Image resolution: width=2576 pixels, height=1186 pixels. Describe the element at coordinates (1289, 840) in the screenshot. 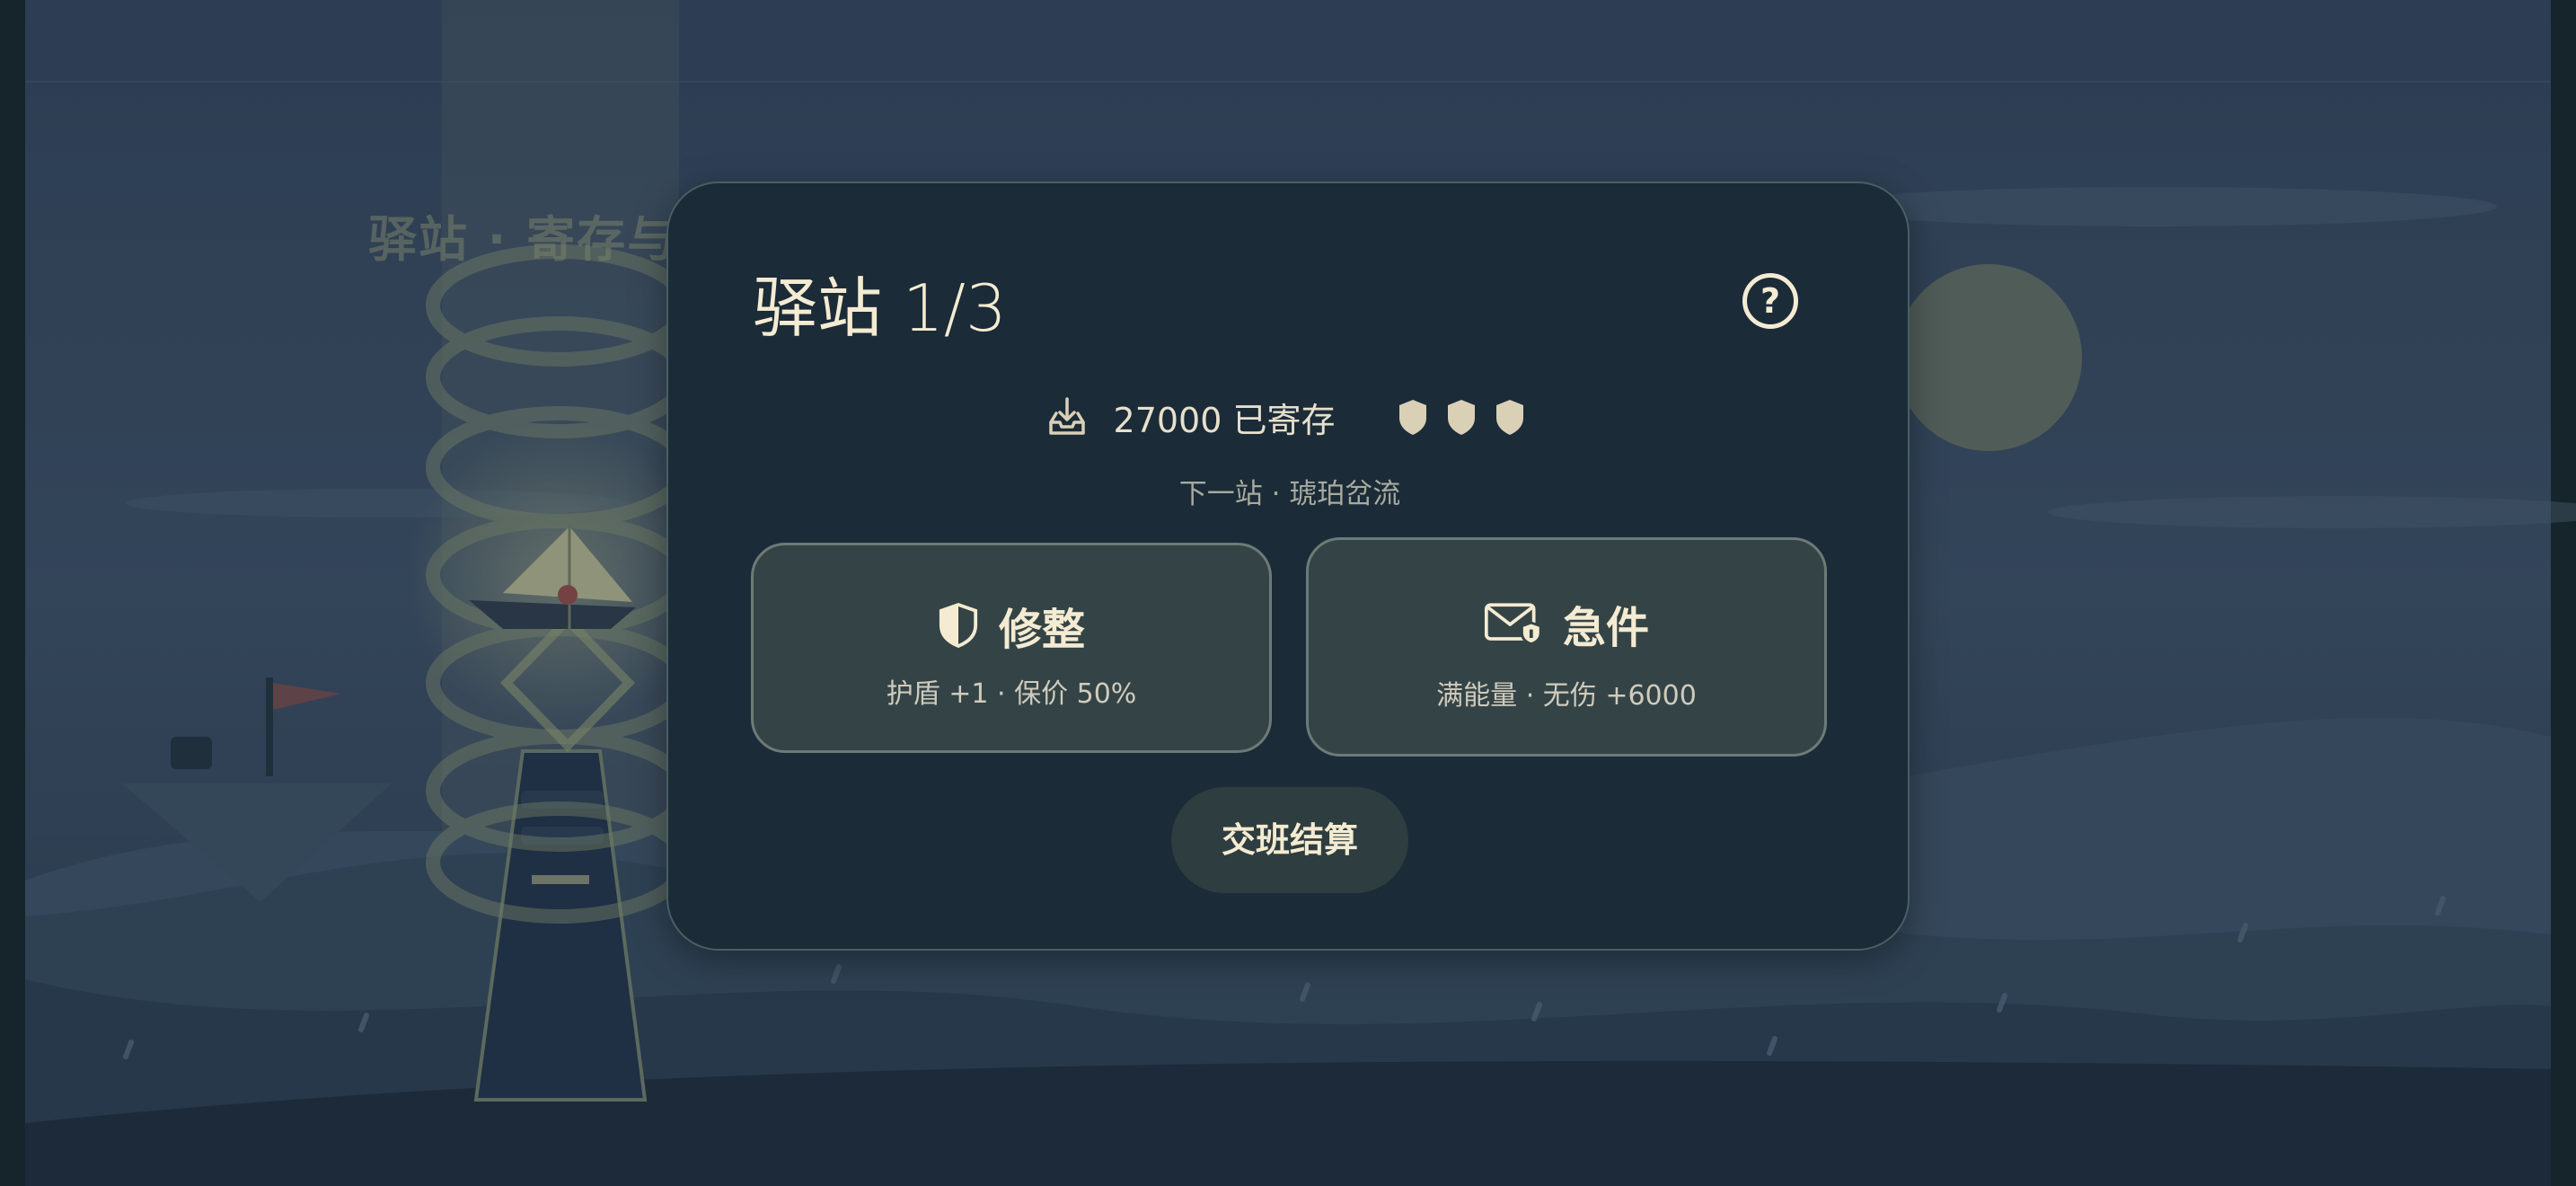

I see `shift-settlement-button: 交班结算` at that location.